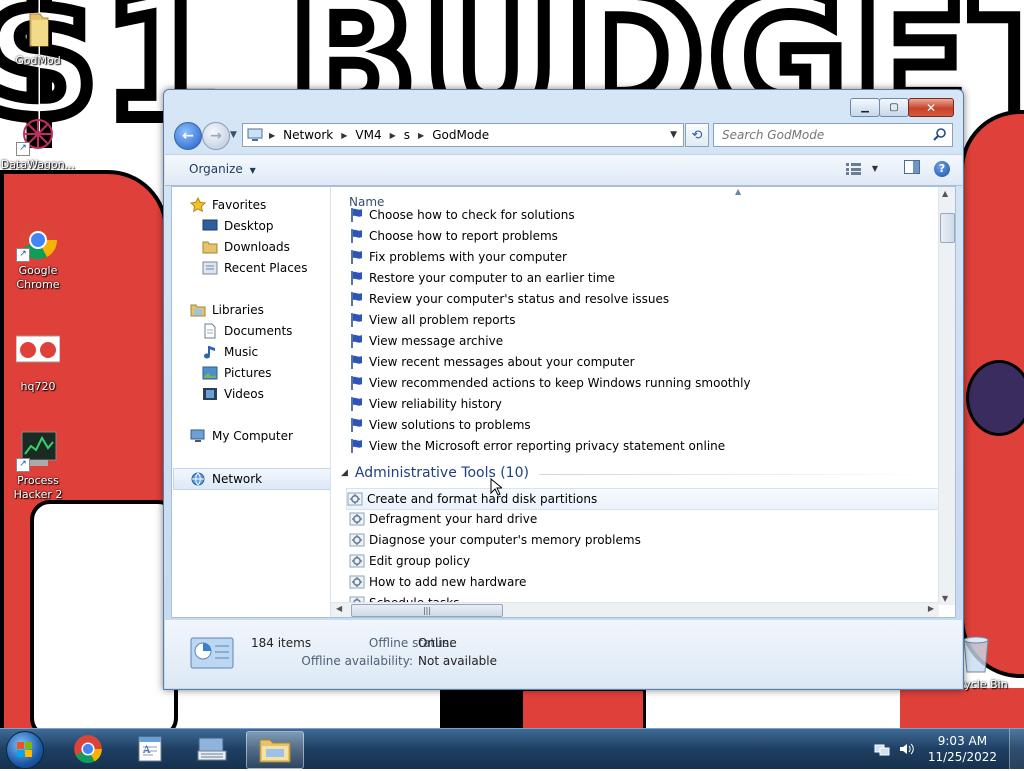  Describe the element at coordinates (460, 135) in the screenshot. I see `breadcrumb-godmode: GodMode` at that location.